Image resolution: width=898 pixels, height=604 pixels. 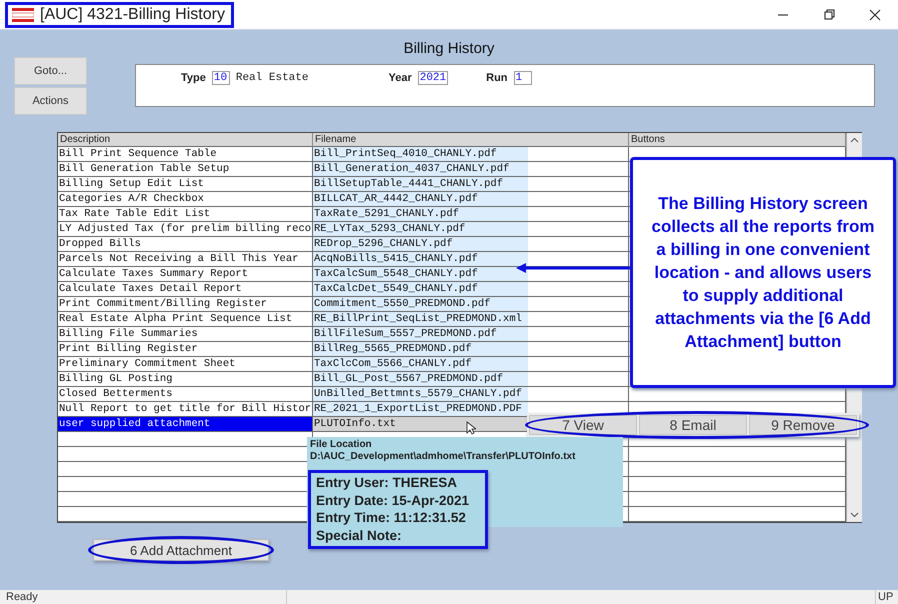 I want to click on logo-icon, so click(x=23, y=15).